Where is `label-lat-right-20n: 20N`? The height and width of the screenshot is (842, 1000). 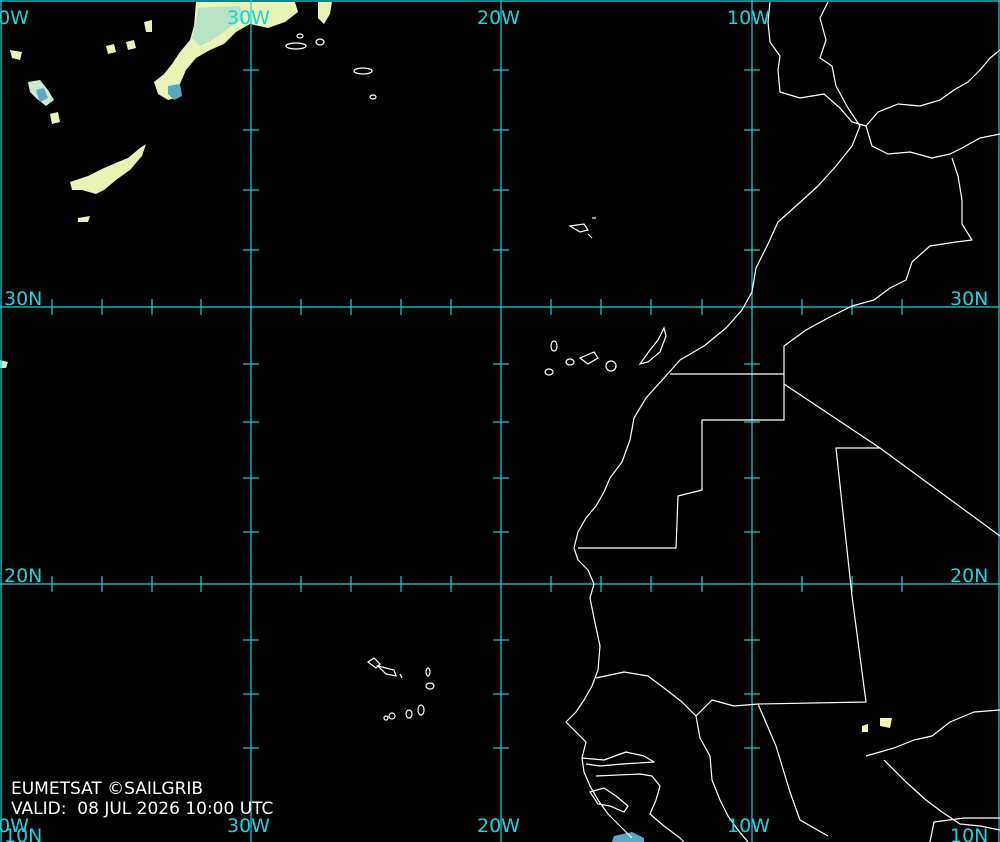 label-lat-right-20n: 20N is located at coordinates (969, 576).